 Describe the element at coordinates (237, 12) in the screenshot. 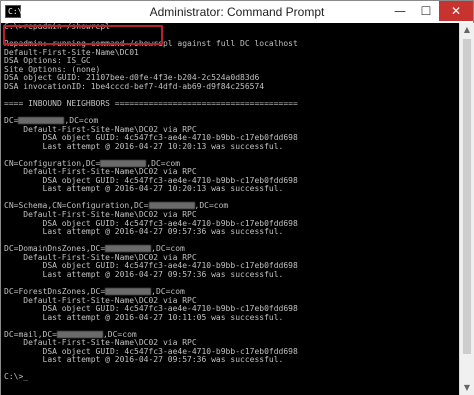

I see `title-bar: C:\ Administrator: Command Prompt — ☐ ✕` at that location.